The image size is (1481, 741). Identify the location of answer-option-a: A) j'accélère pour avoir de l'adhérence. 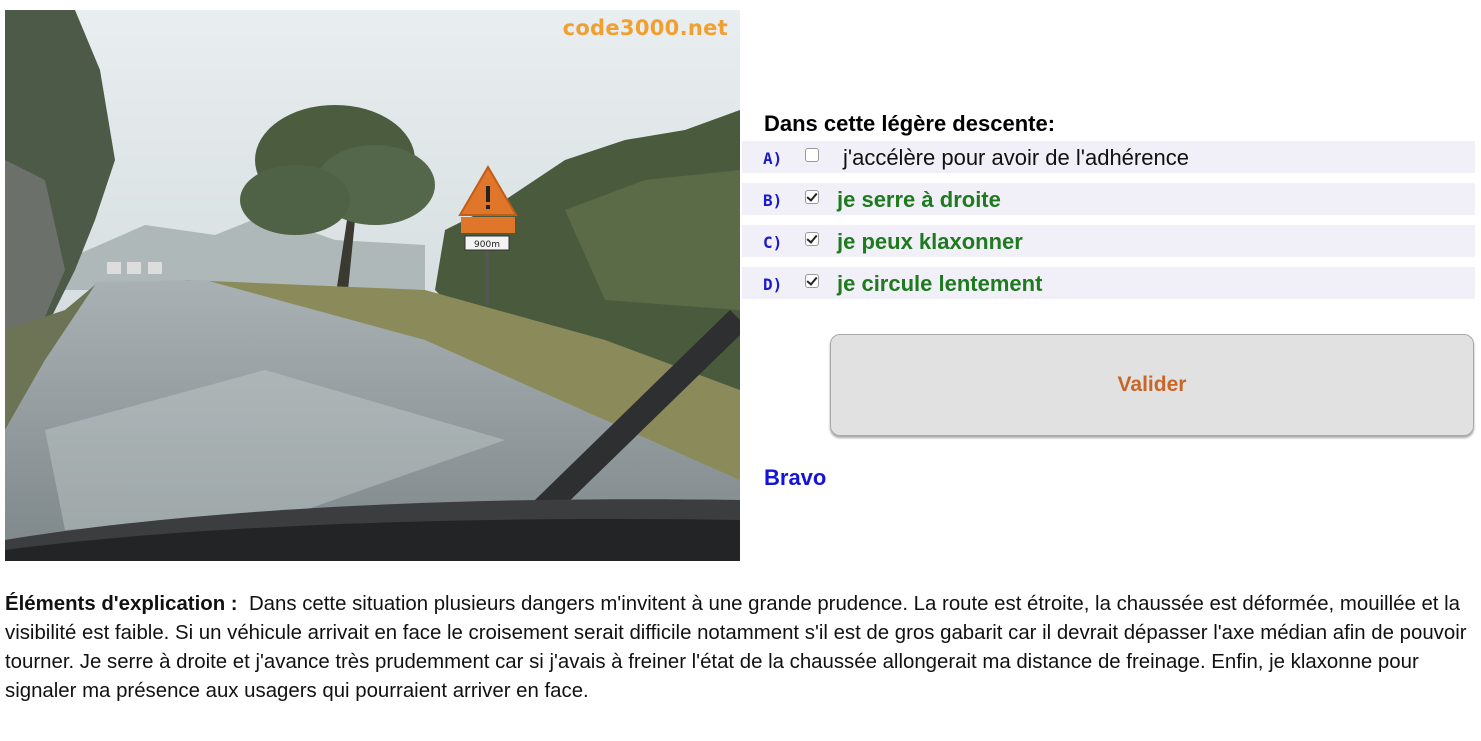
(1108, 157).